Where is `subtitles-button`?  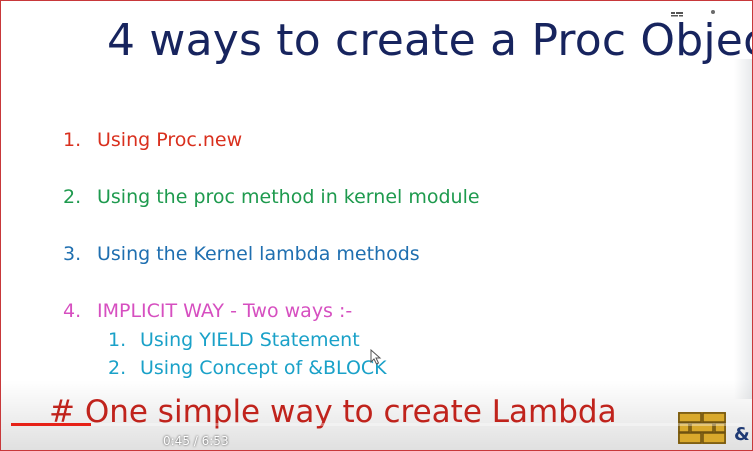 subtitles-button is located at coordinates (677, 12).